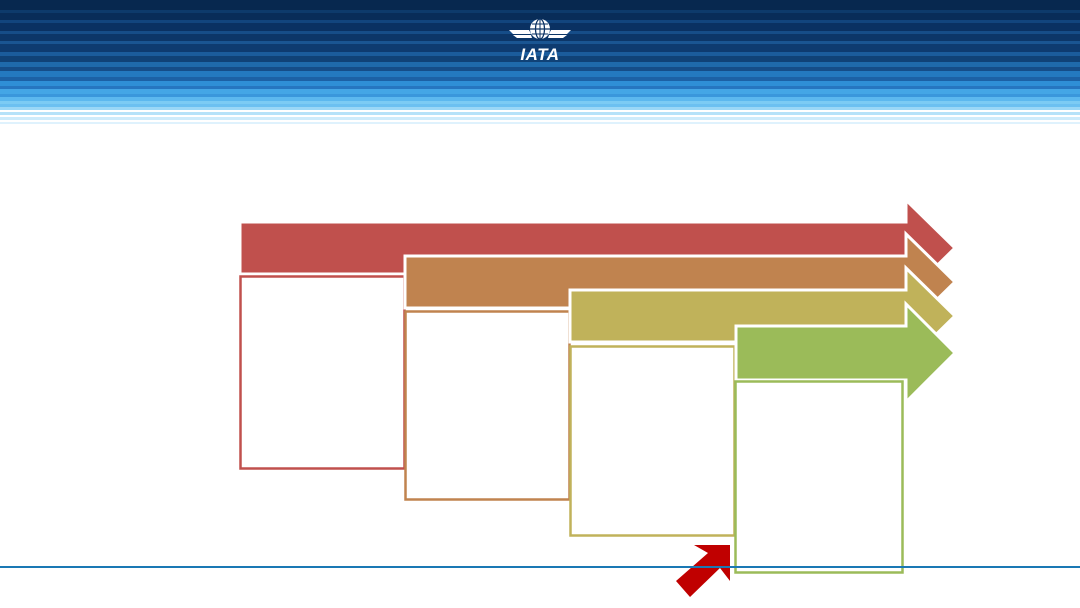 Image resolution: width=1080 pixels, height=608 pixels. Describe the element at coordinates (540, 567) in the screenshot. I see `footer-line` at that location.